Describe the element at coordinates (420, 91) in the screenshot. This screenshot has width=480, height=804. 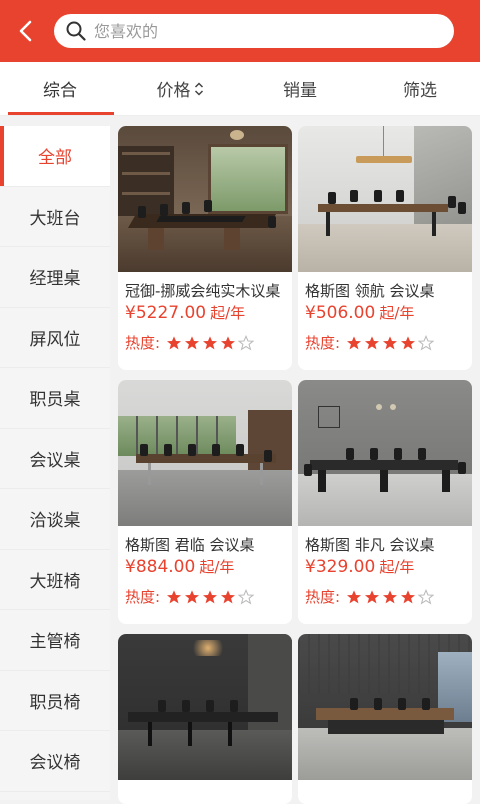
I see `tab-label: 筛选` at that location.